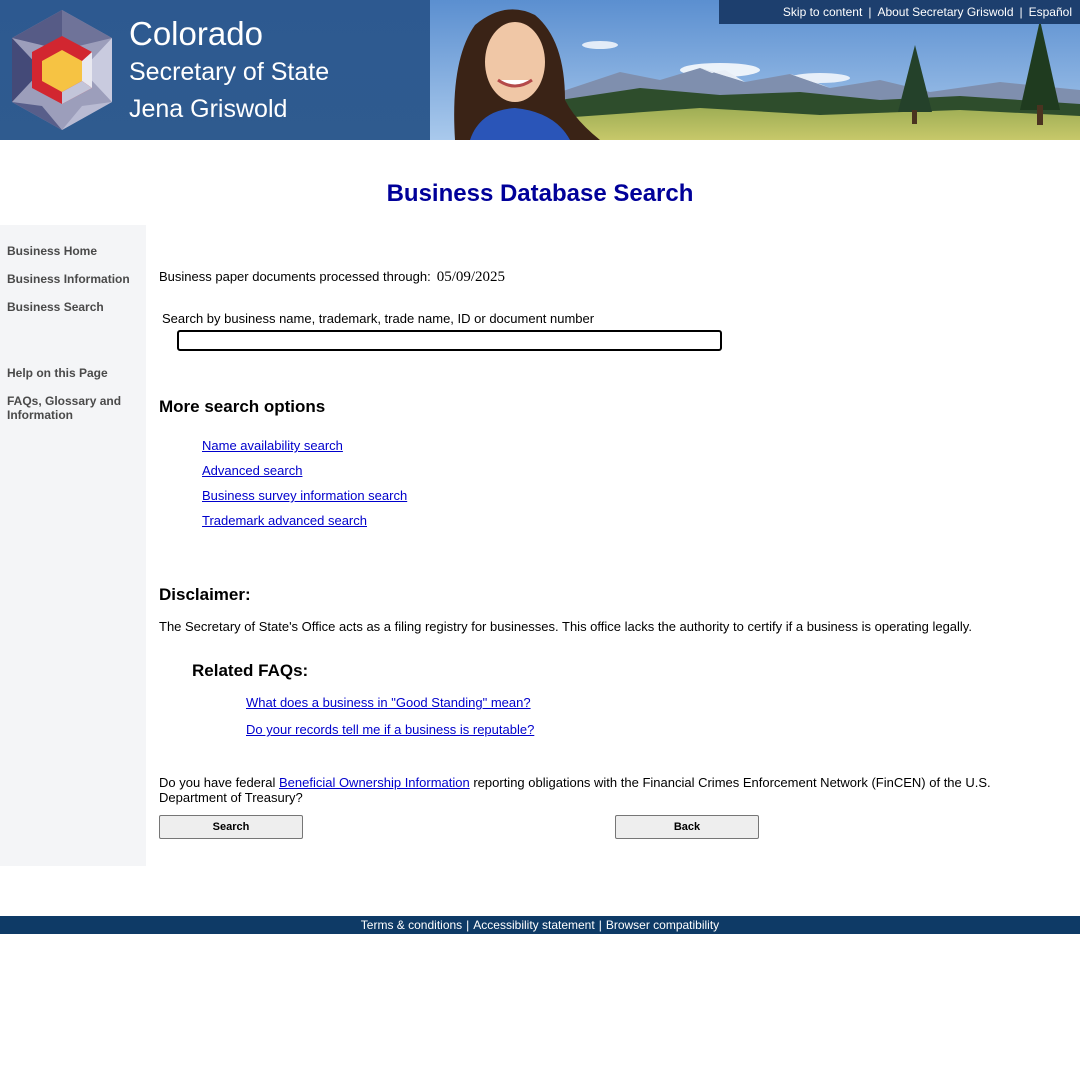 The image size is (1080, 1080). I want to click on sidebar-item-business-home: Business Home, so click(72, 251).